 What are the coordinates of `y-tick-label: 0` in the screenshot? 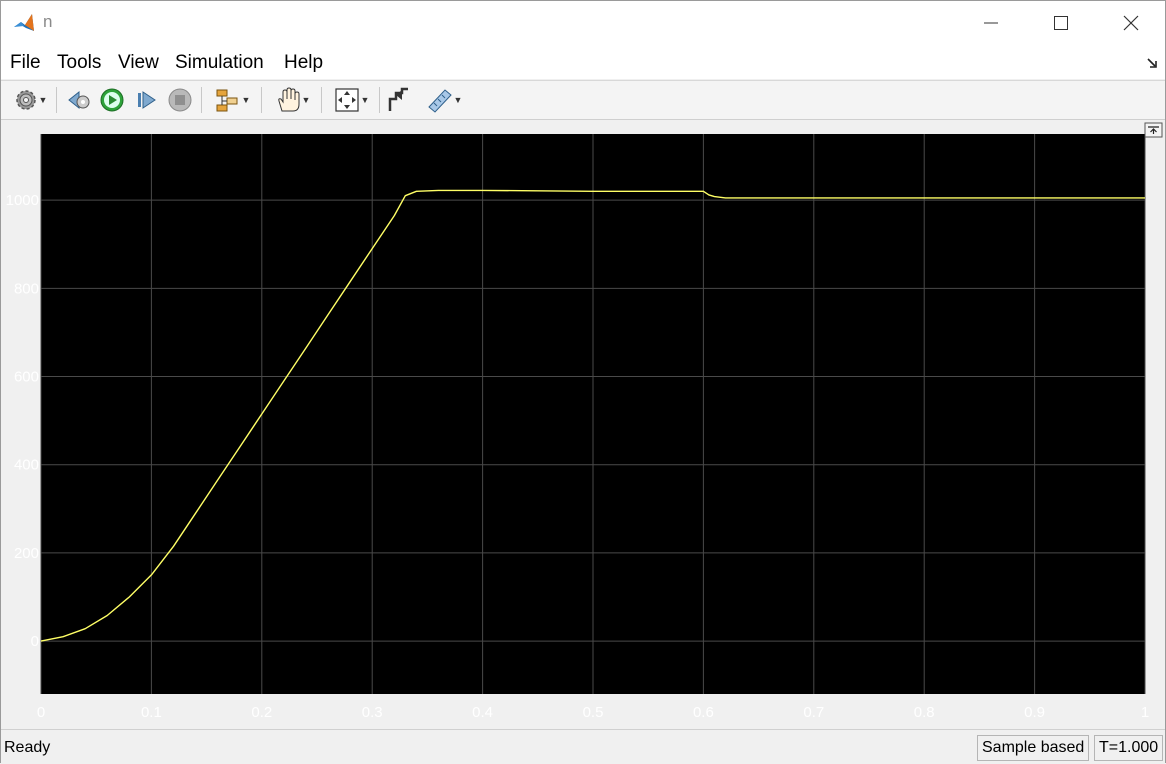 It's located at (35, 641).